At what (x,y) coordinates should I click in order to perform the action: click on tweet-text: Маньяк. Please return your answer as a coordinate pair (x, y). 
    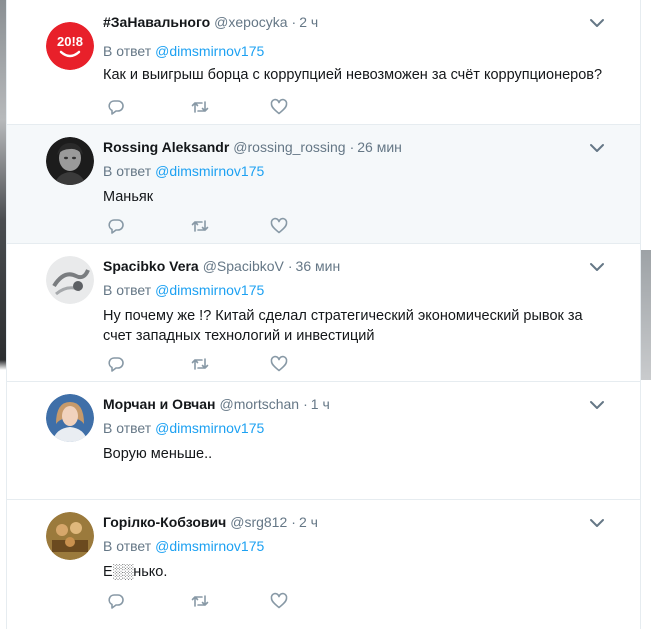
    Looking at the image, I should click on (128, 197).